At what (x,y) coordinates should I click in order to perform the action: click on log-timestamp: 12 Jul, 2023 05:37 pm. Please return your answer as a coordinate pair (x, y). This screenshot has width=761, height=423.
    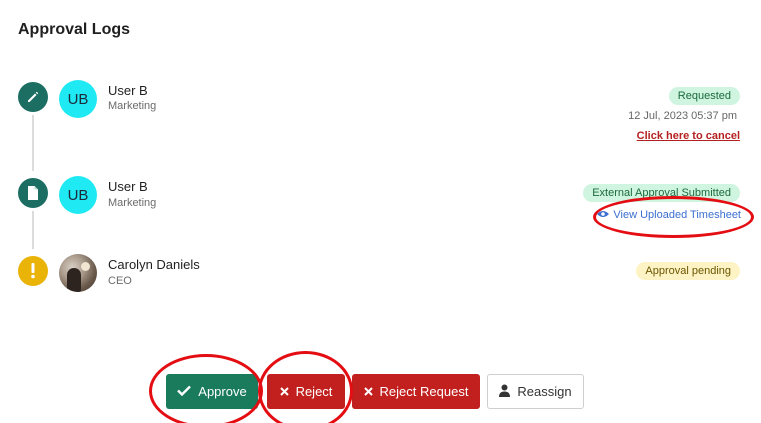
    Looking at the image, I should click on (682, 116).